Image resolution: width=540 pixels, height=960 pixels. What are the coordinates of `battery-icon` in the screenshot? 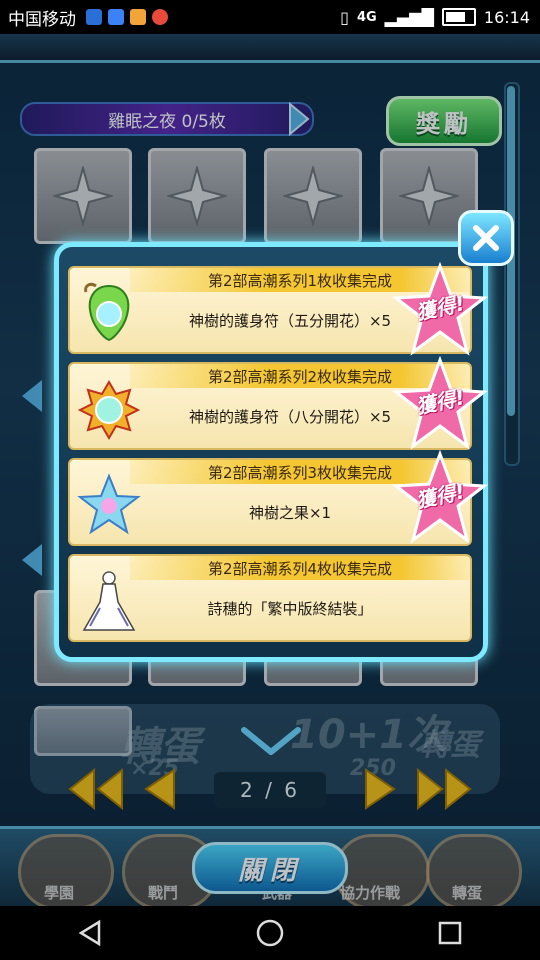 It's located at (458, 17).